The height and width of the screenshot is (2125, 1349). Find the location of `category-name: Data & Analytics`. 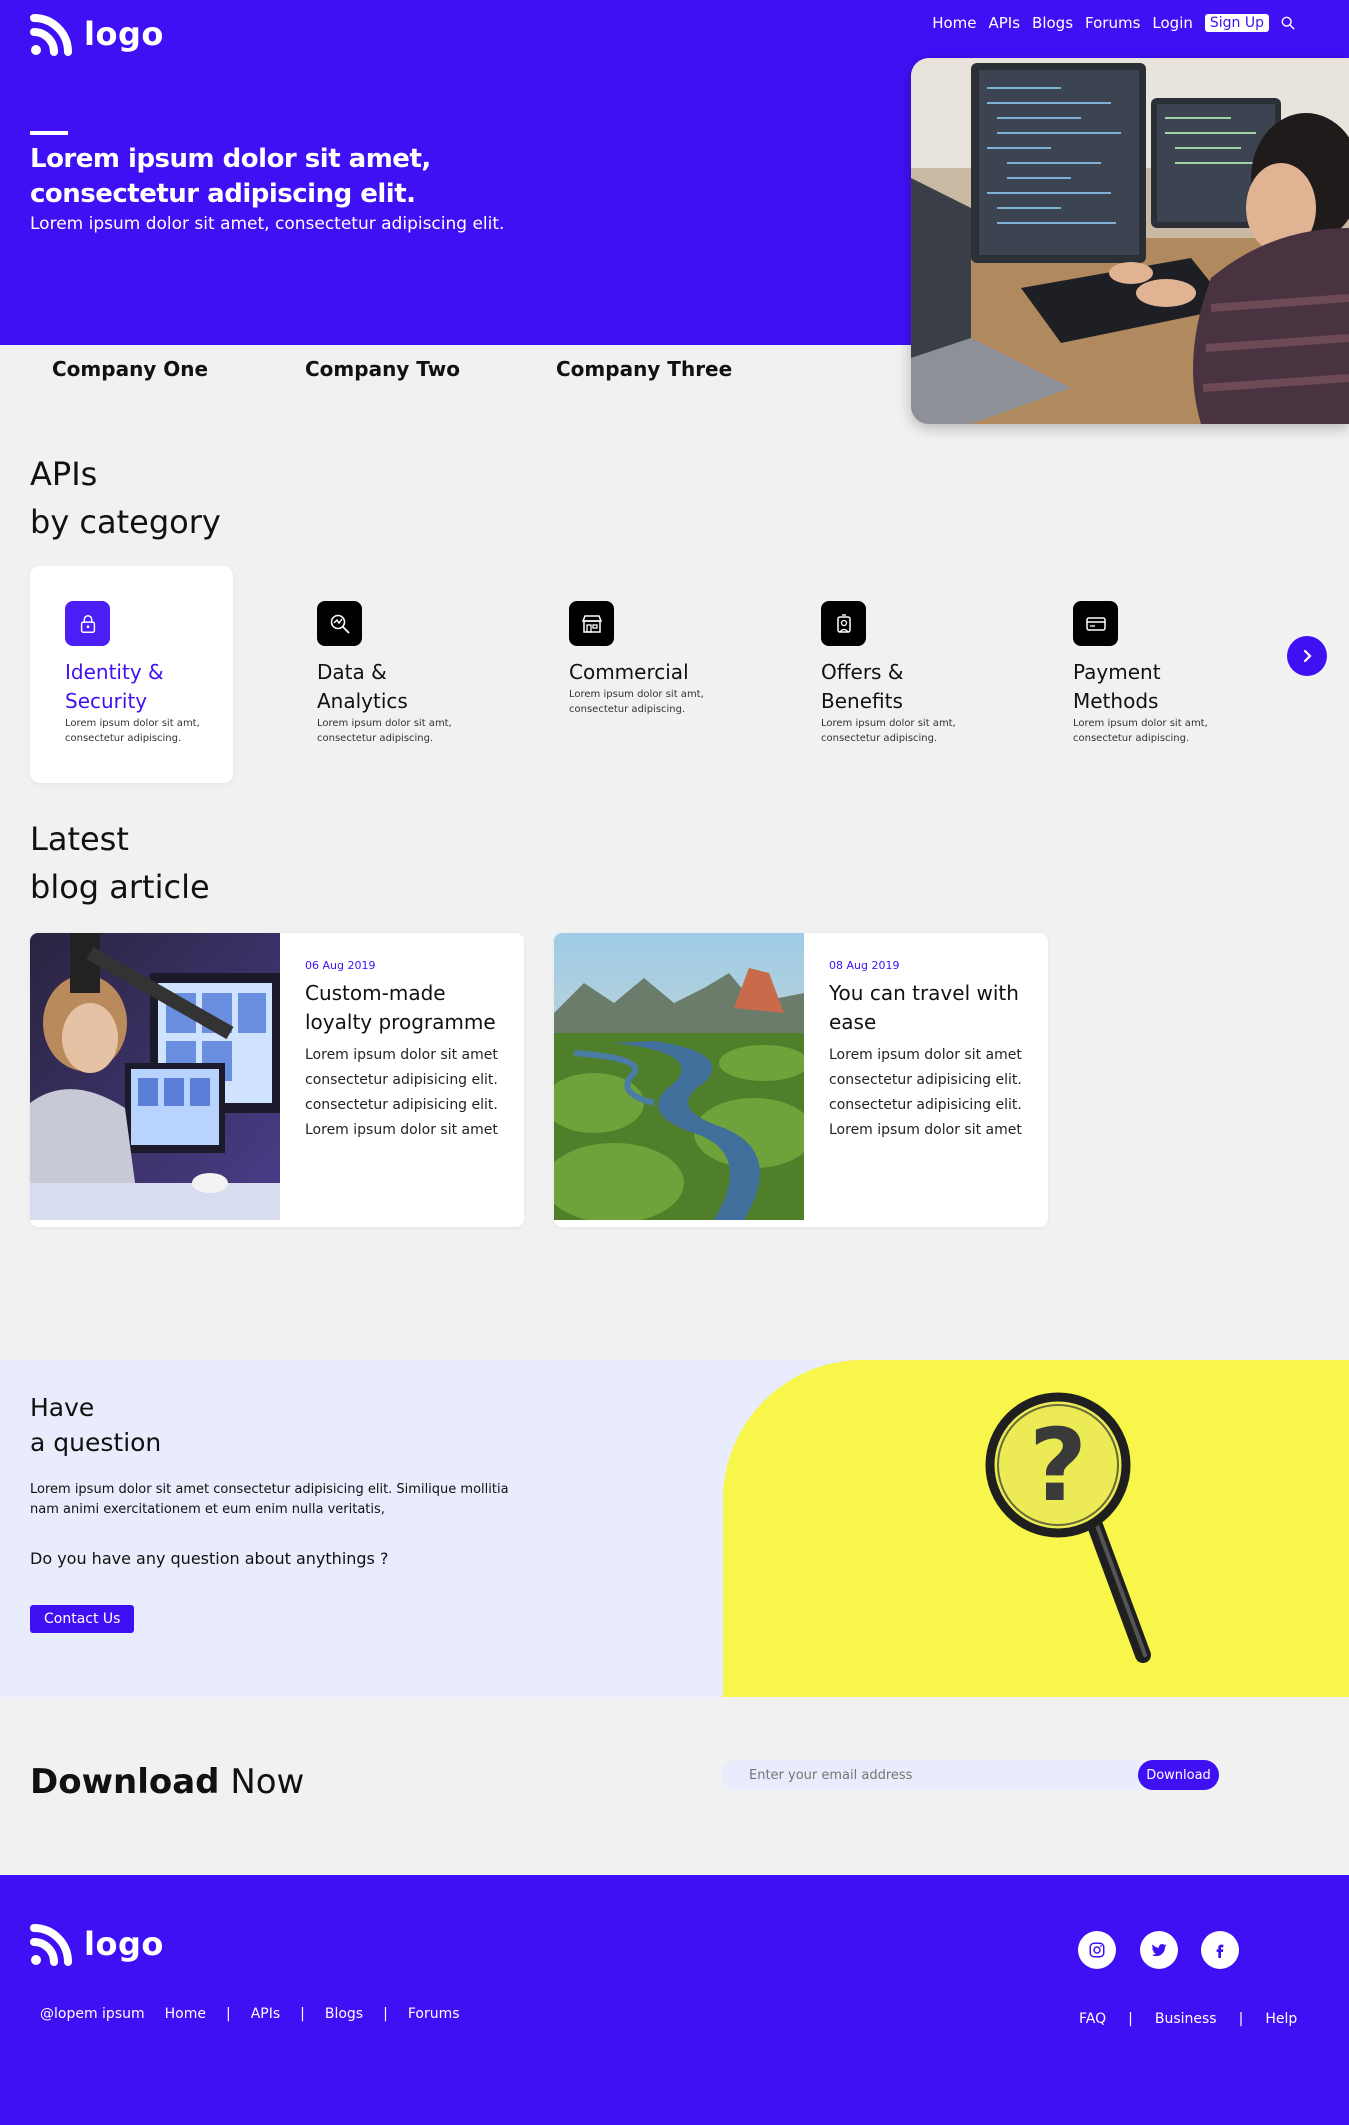

category-name: Data & Analytics is located at coordinates (362, 686).